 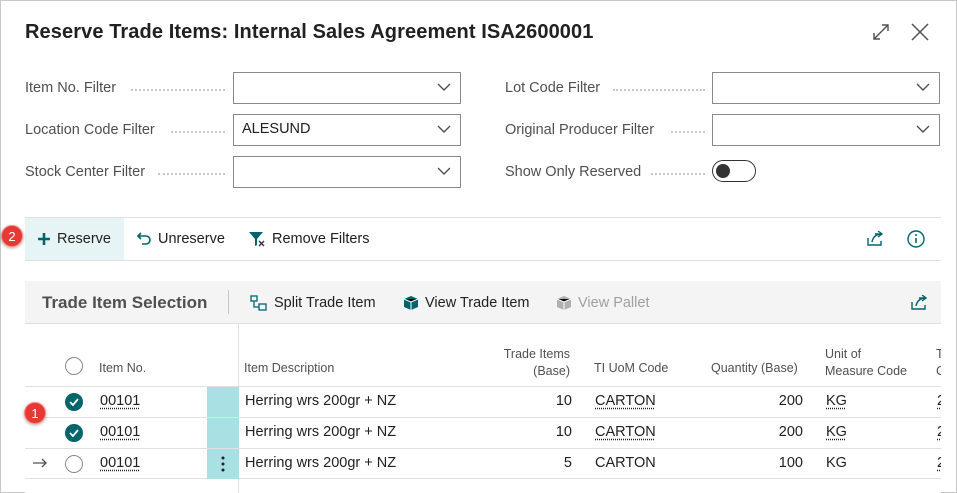 I want to click on col-uom-line2: Measure Code, so click(x=866, y=371).